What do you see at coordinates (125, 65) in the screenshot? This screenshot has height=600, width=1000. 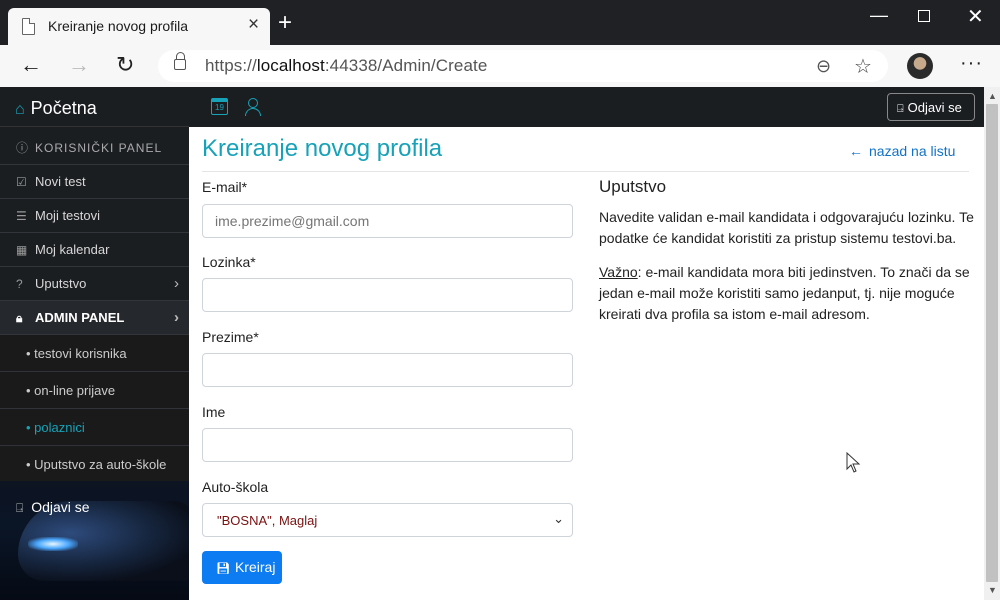 I see `refresh-icon: ↻` at bounding box center [125, 65].